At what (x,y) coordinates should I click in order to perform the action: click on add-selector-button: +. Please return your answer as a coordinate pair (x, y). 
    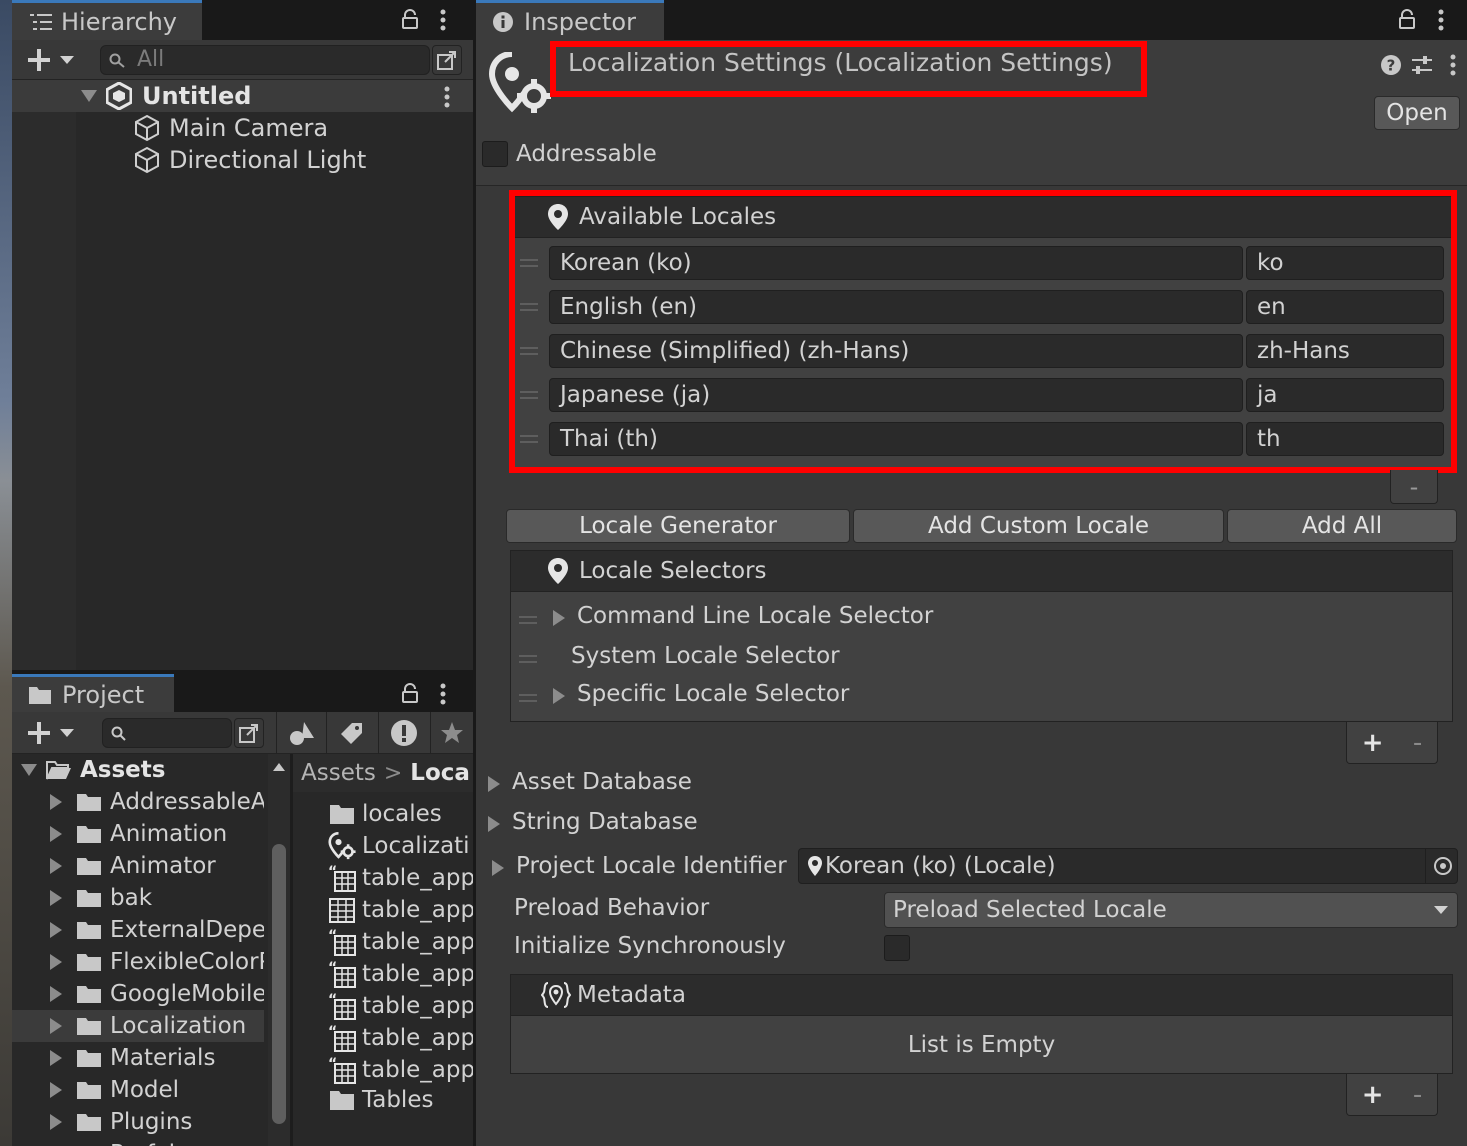
    Looking at the image, I should click on (1373, 743).